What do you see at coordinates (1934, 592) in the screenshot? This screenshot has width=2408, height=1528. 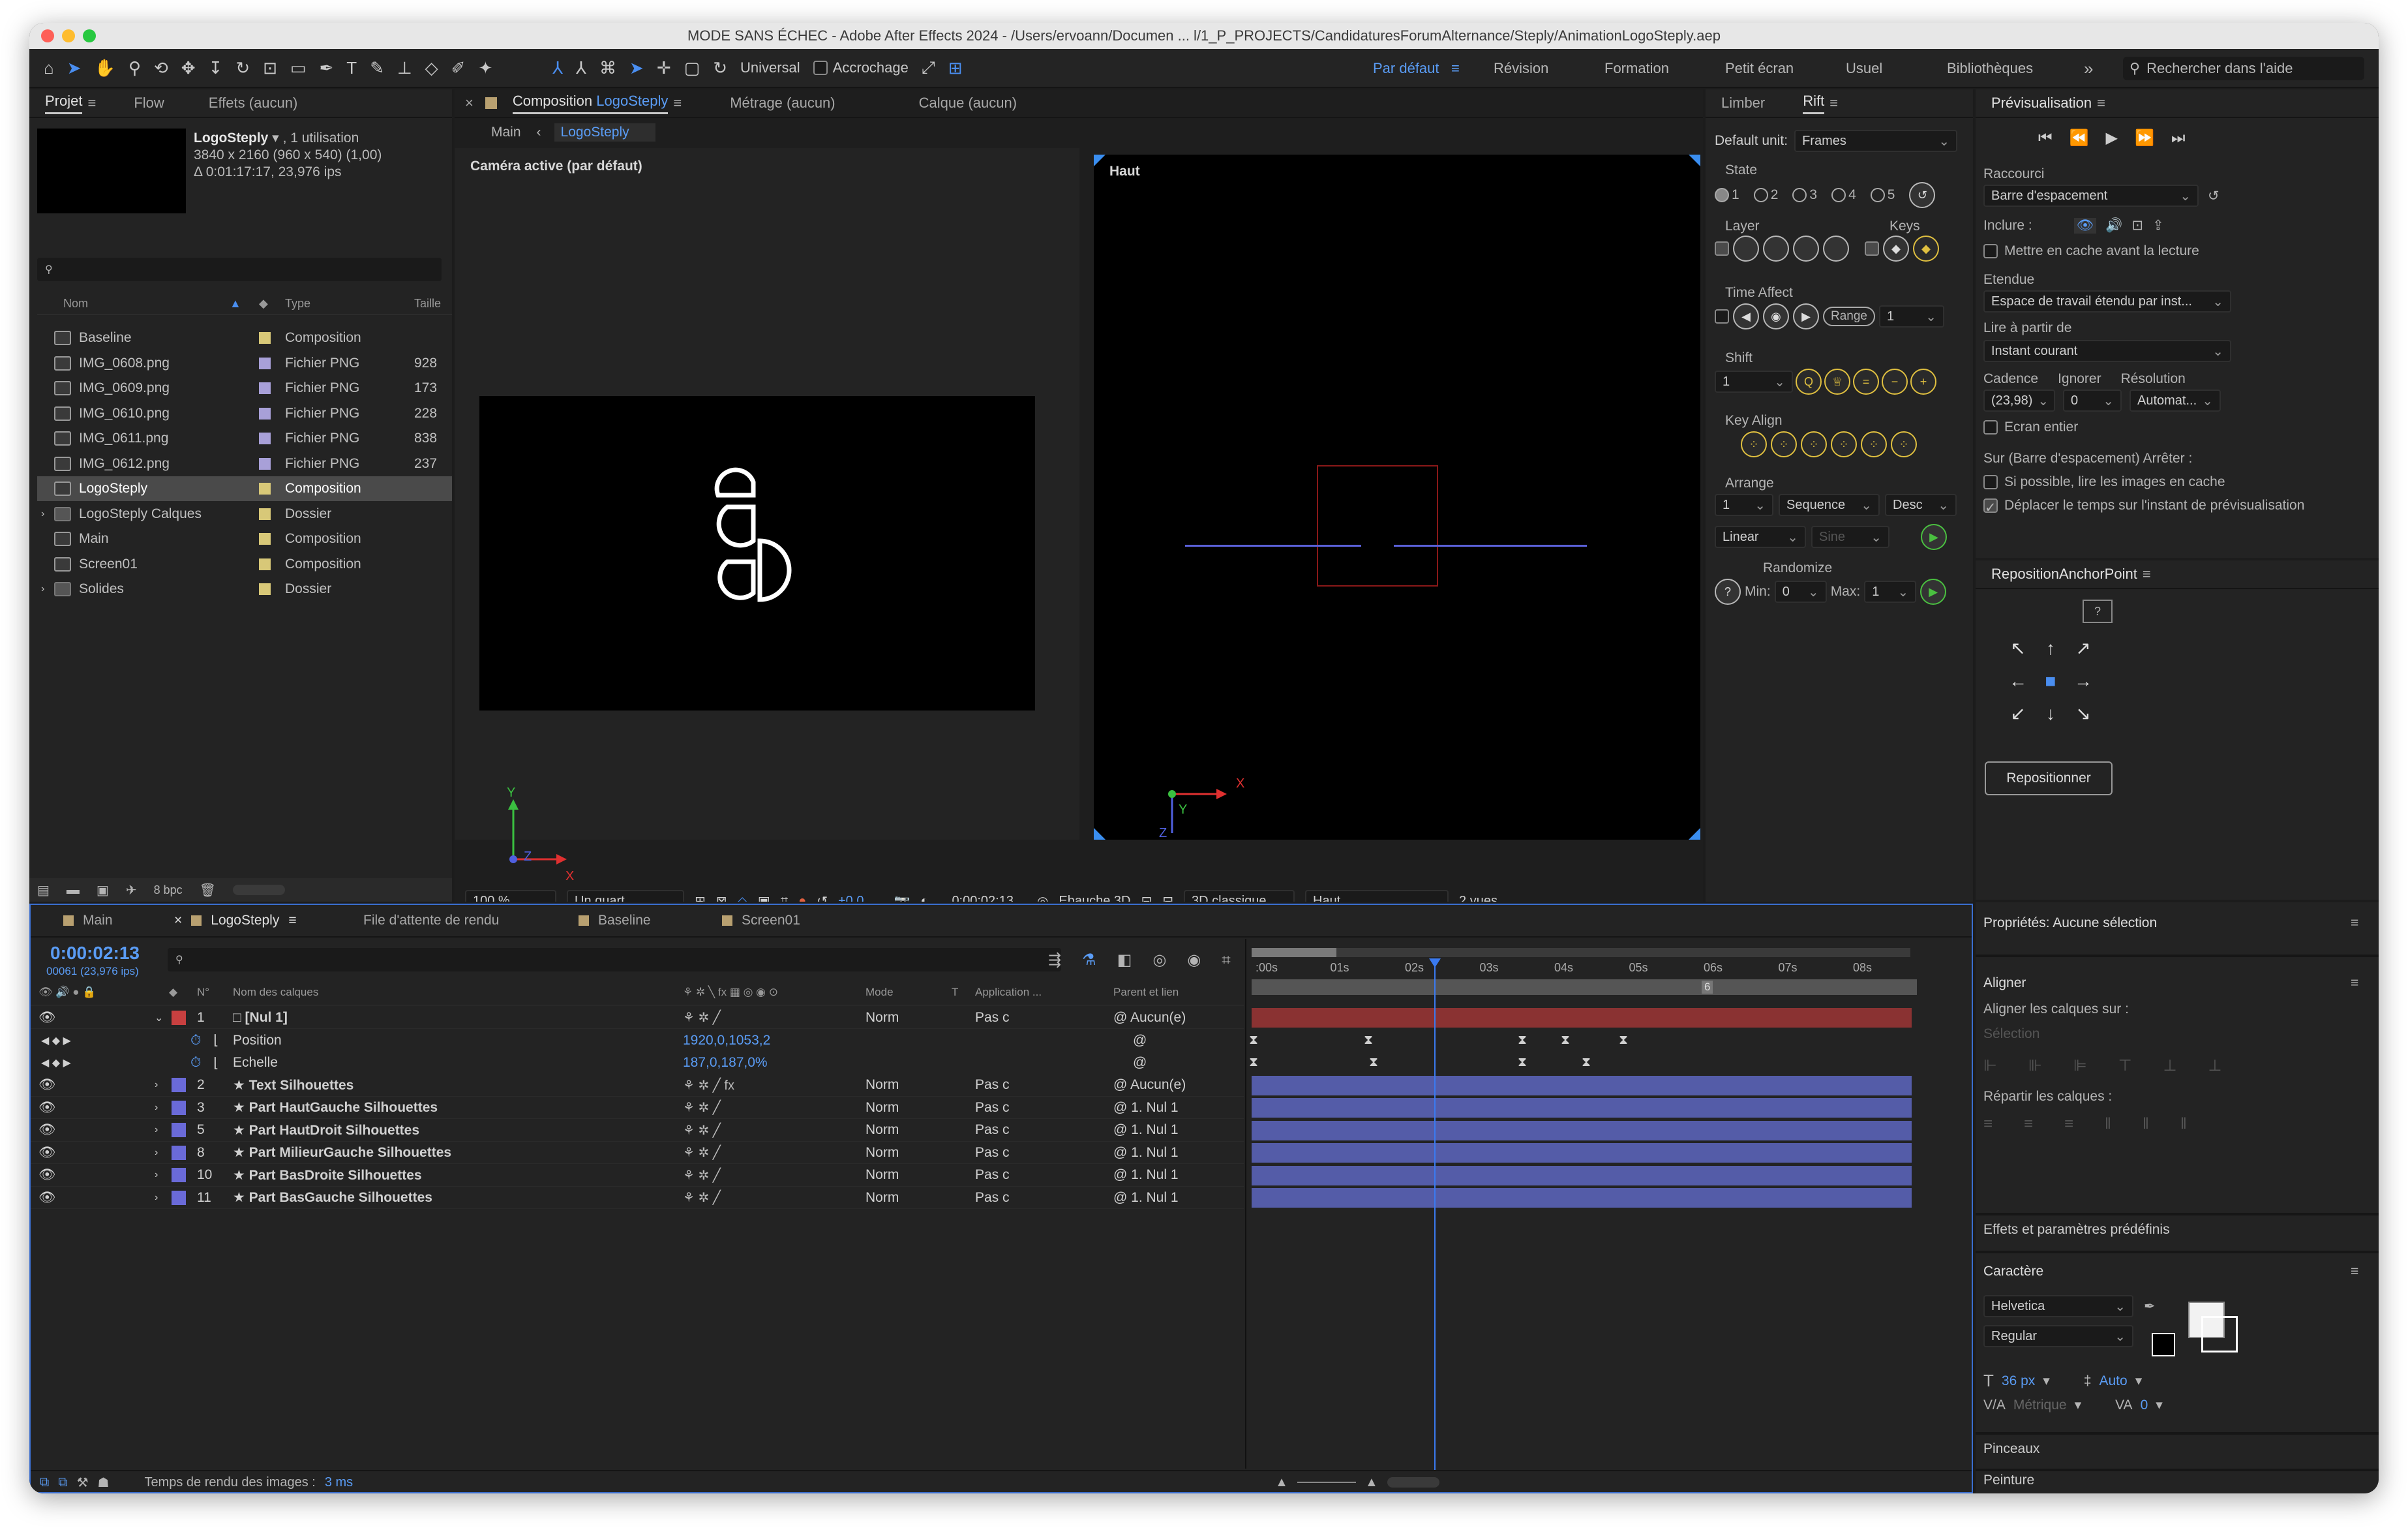 I see `randomize-play-icon: ▶` at bounding box center [1934, 592].